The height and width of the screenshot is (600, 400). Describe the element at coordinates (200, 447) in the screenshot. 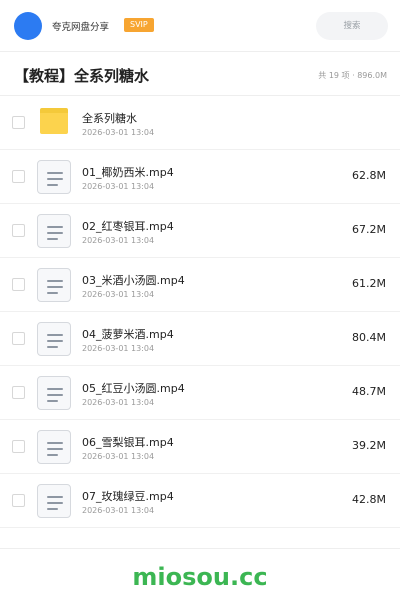

I see `list-item: 06_雪梨银耳.mp4 2026-03-01 13:04 39.2M` at that location.